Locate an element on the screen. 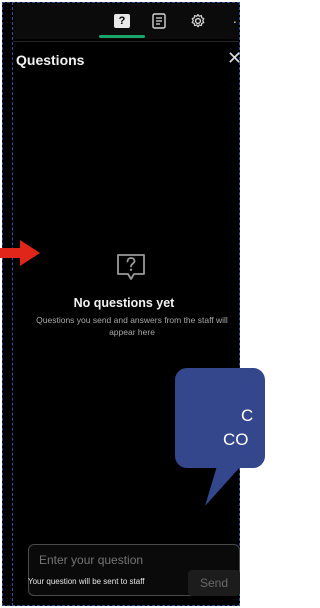 The image size is (320, 608). questions-tab: ? is located at coordinates (122, 21).